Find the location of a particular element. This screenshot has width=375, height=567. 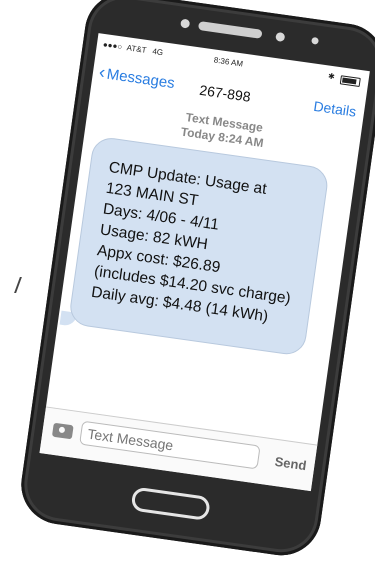

send-button: Send is located at coordinates (291, 463).